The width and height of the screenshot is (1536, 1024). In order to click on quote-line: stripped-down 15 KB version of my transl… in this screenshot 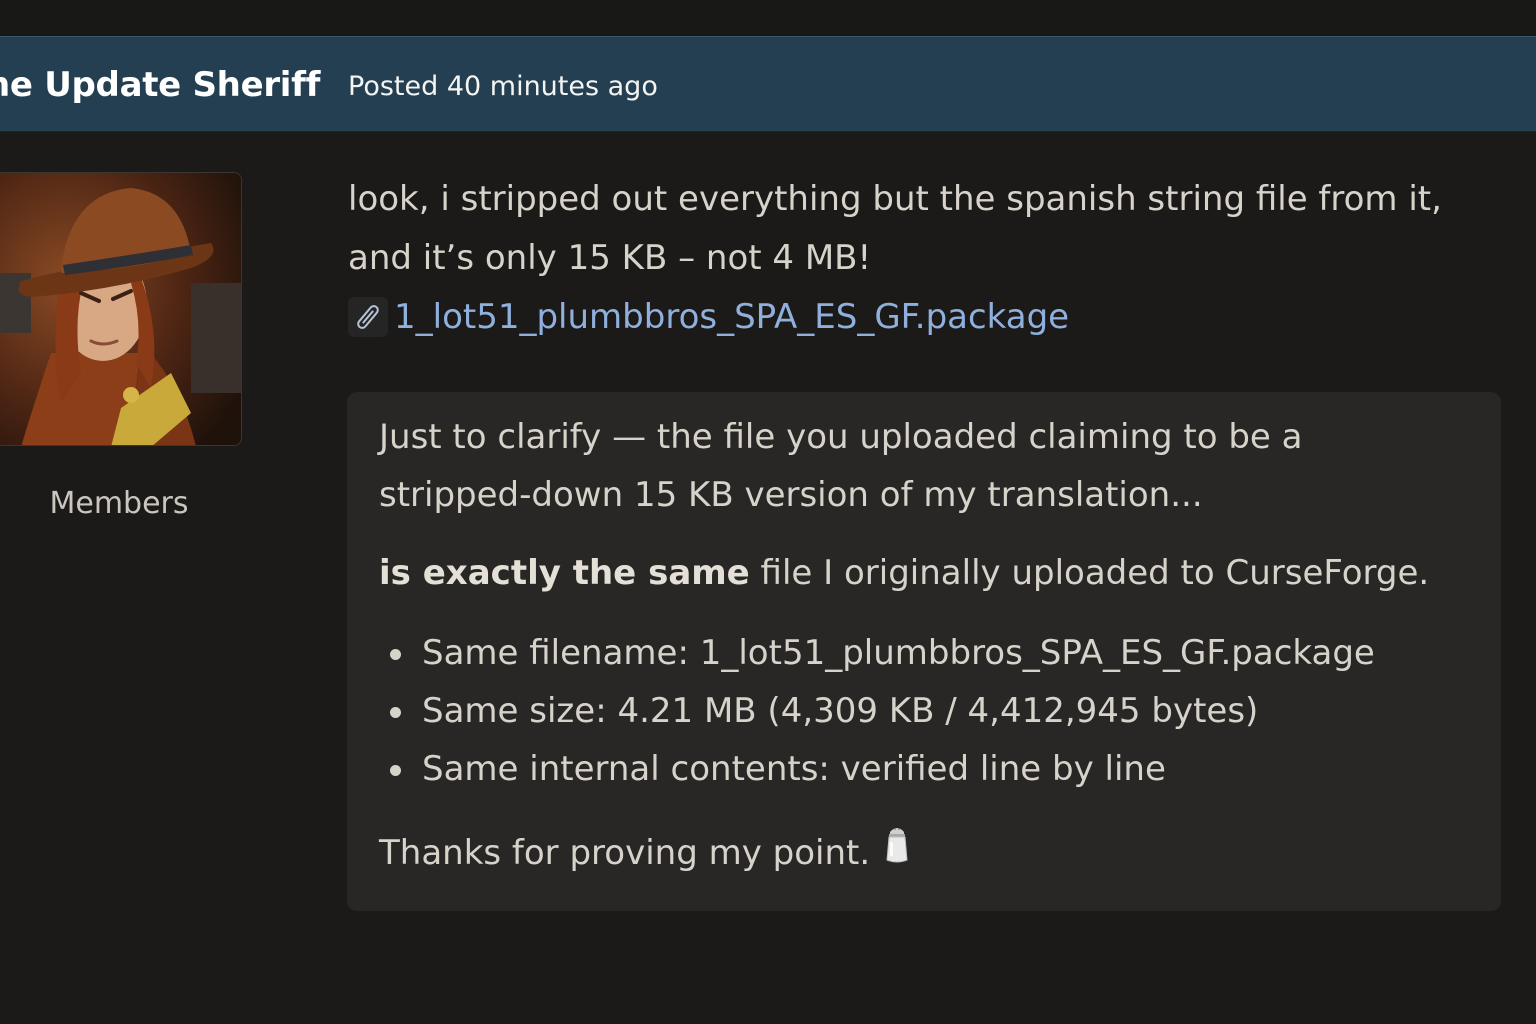, I will do `click(791, 495)`.